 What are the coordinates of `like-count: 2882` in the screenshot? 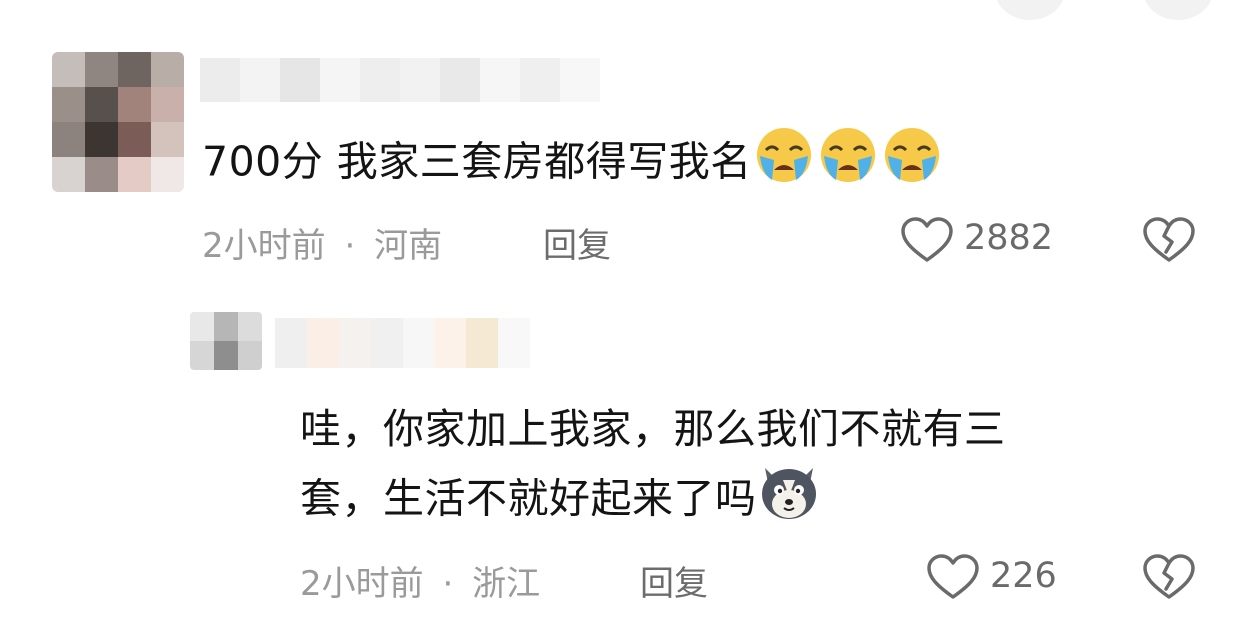 It's located at (1009, 238).